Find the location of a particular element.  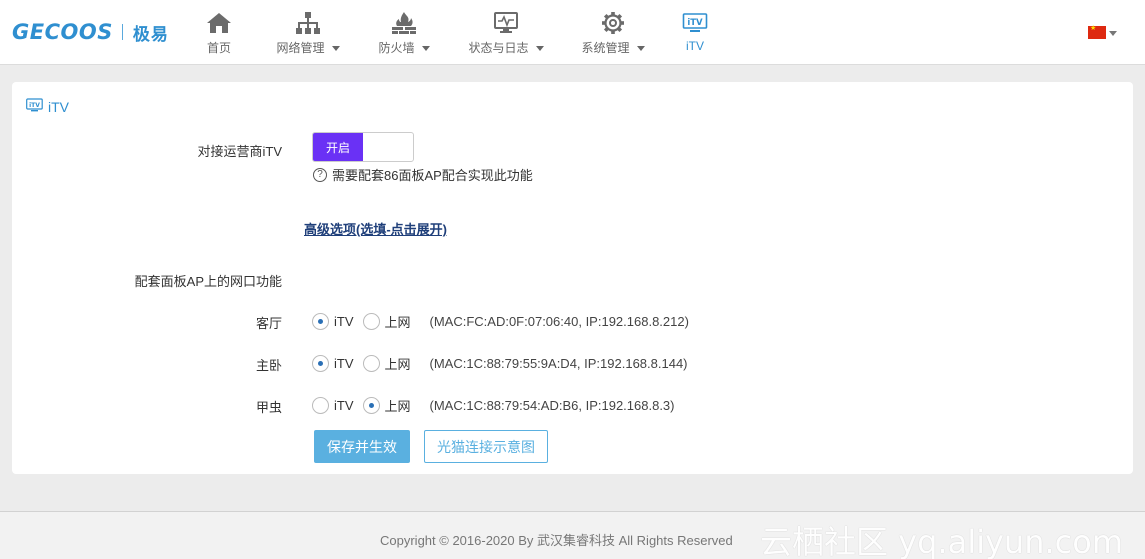

panel-title-text: iTV is located at coordinates (58, 106).